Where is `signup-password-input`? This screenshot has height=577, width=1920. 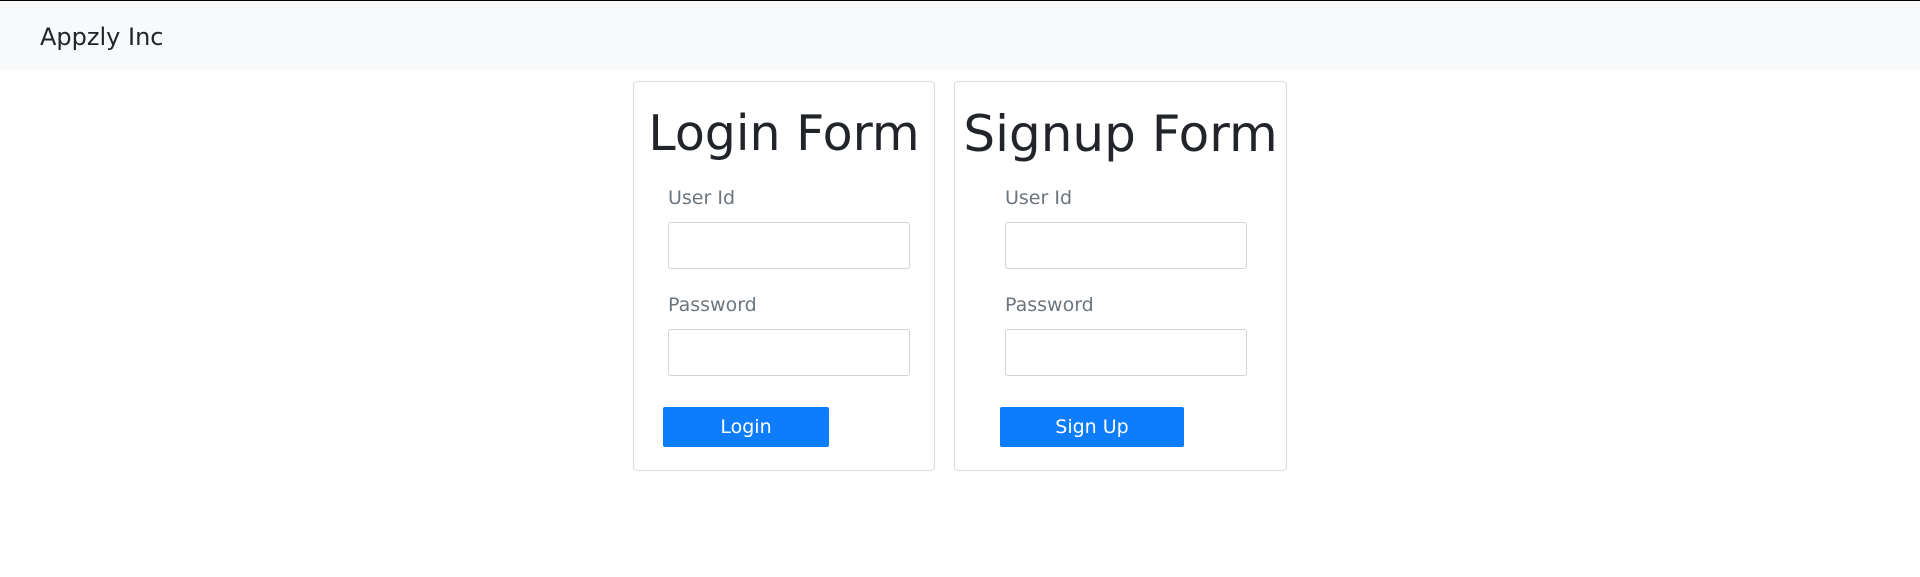
signup-password-input is located at coordinates (1126, 352).